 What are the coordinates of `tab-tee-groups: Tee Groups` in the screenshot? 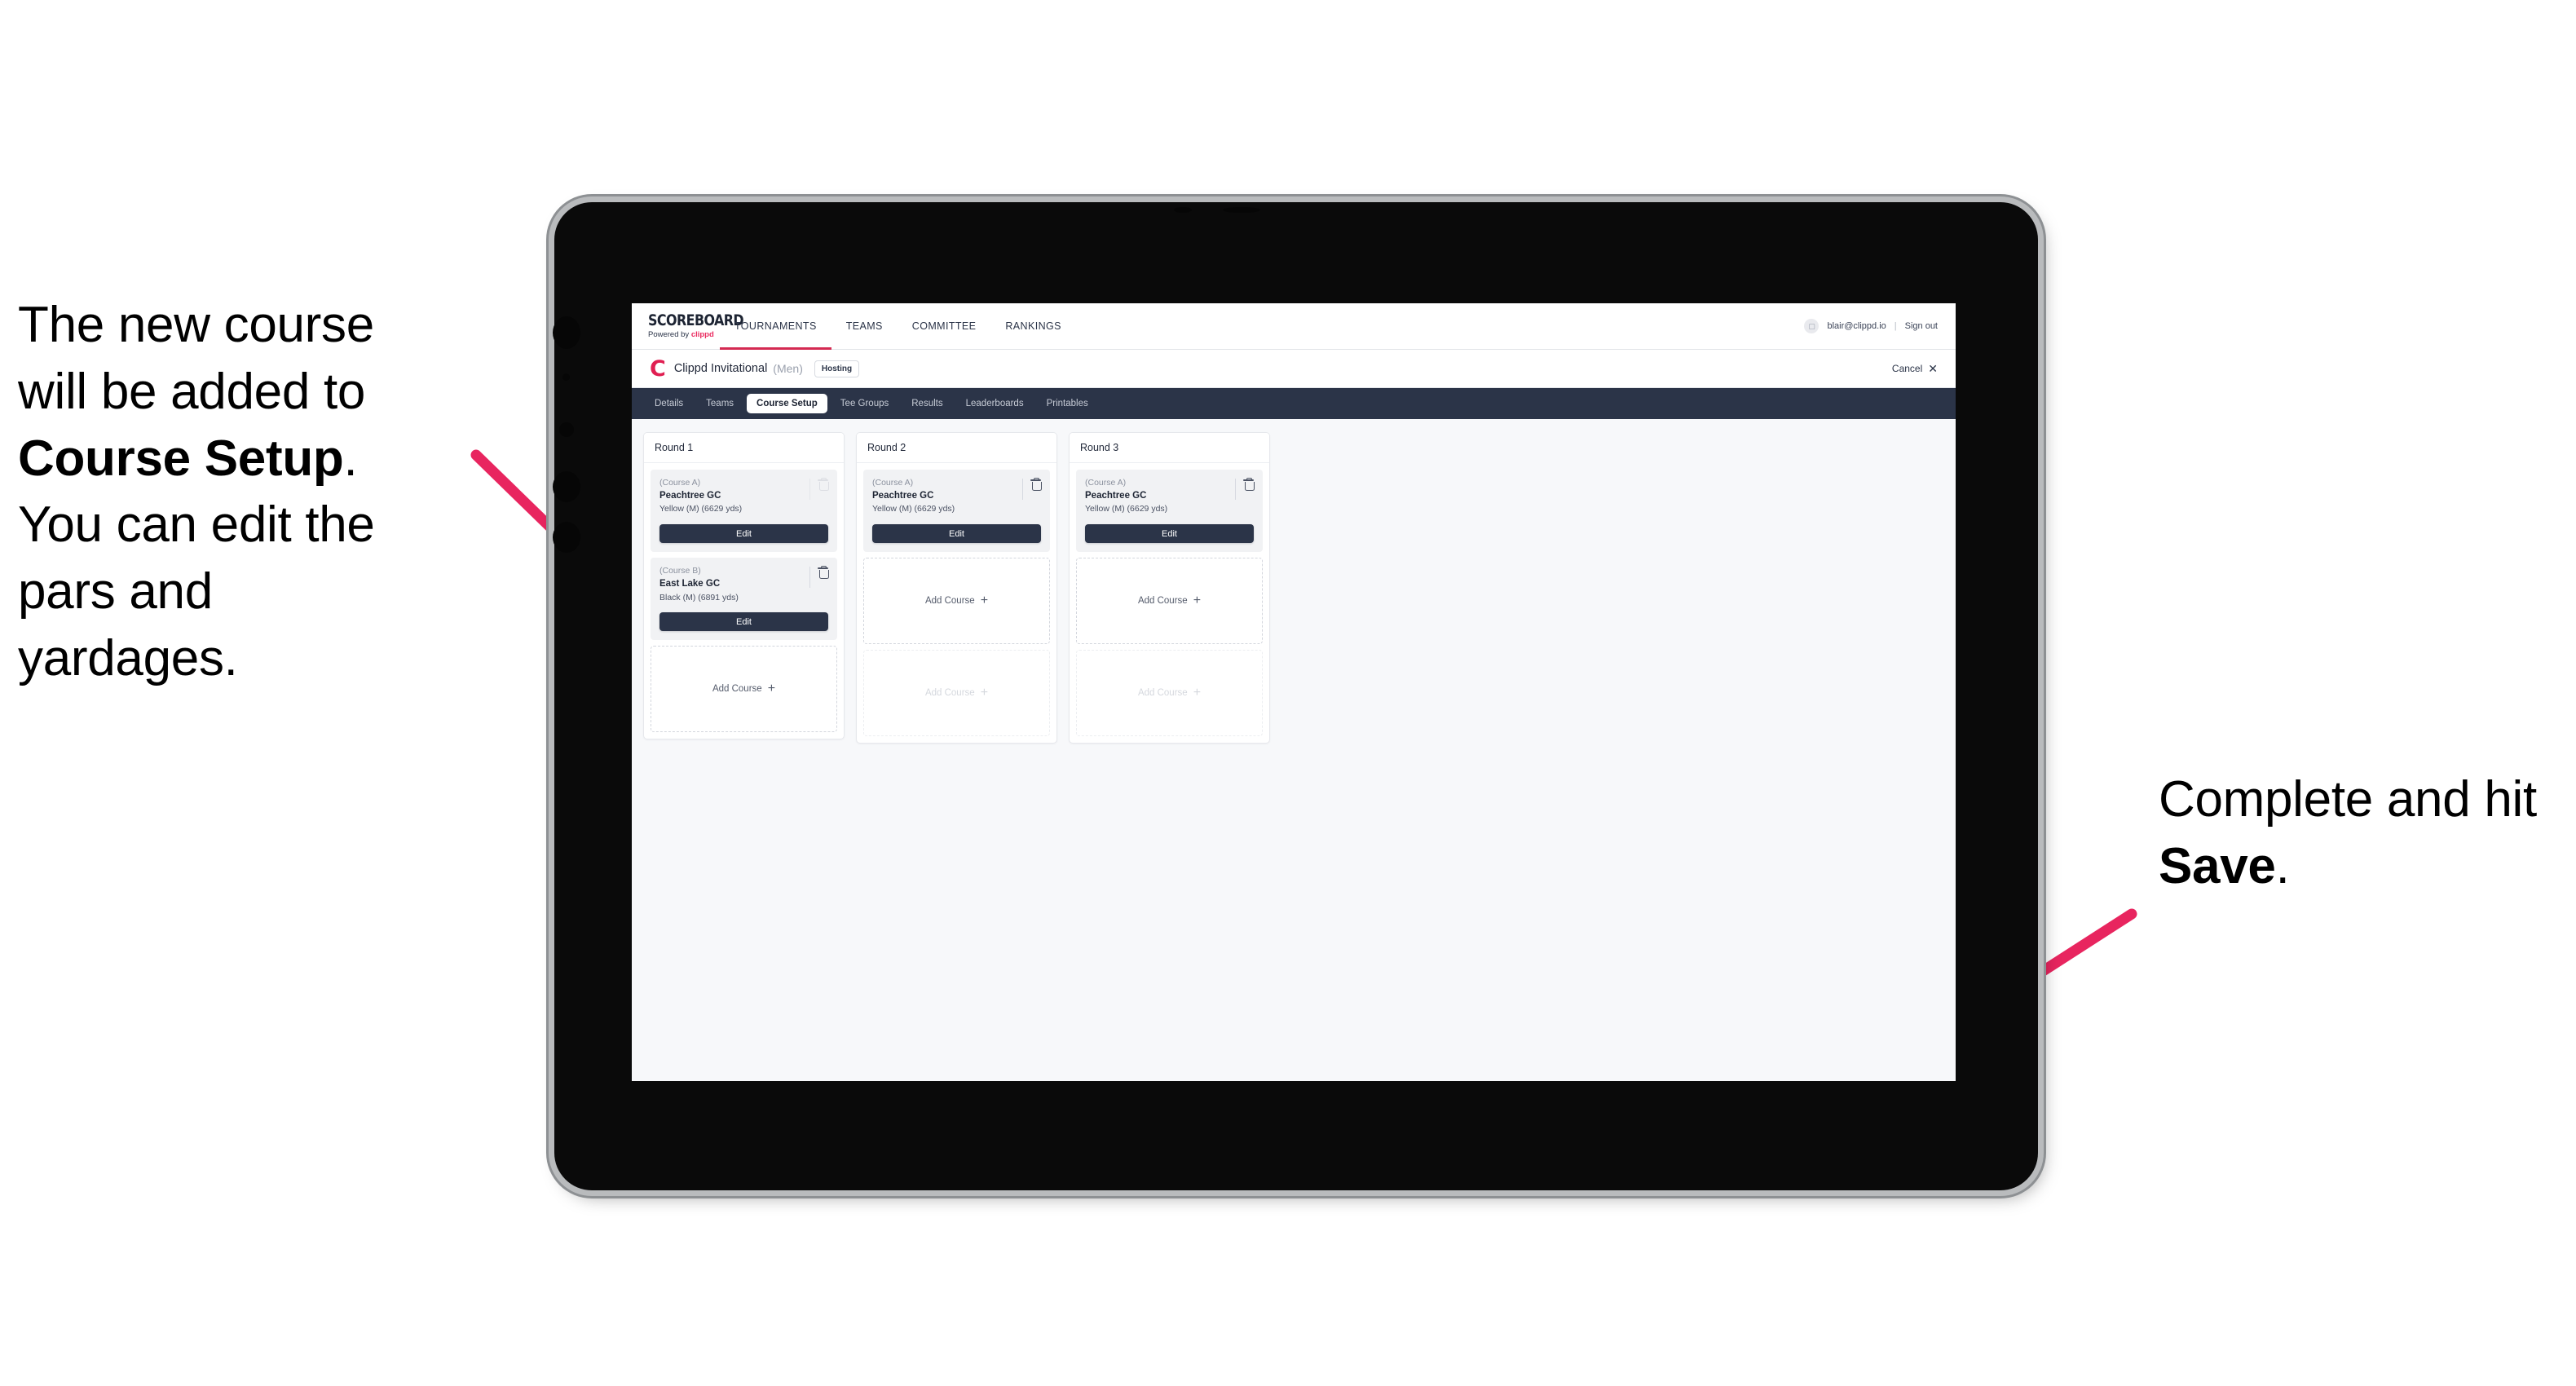 It's located at (864, 404).